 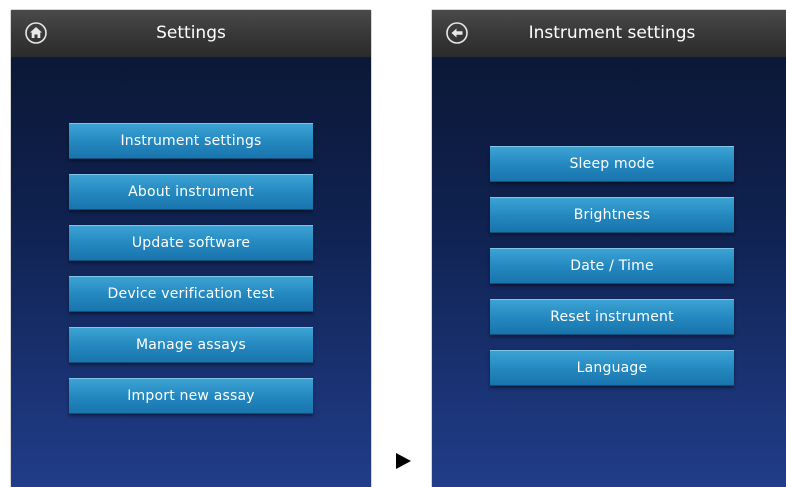 I want to click on home-icon, so click(x=36, y=33).